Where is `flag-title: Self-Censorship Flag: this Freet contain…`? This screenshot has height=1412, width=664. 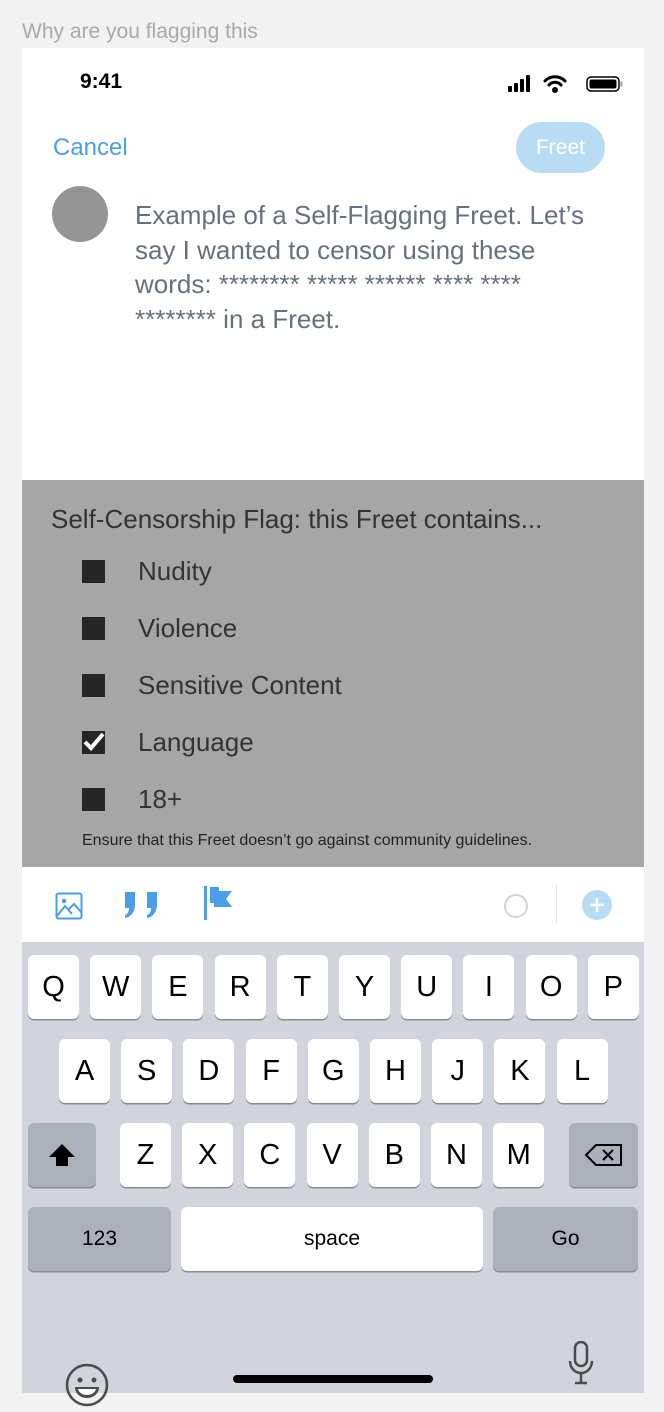
flag-title: Self-Censorship Flag: this Freet contain… is located at coordinates (297, 519).